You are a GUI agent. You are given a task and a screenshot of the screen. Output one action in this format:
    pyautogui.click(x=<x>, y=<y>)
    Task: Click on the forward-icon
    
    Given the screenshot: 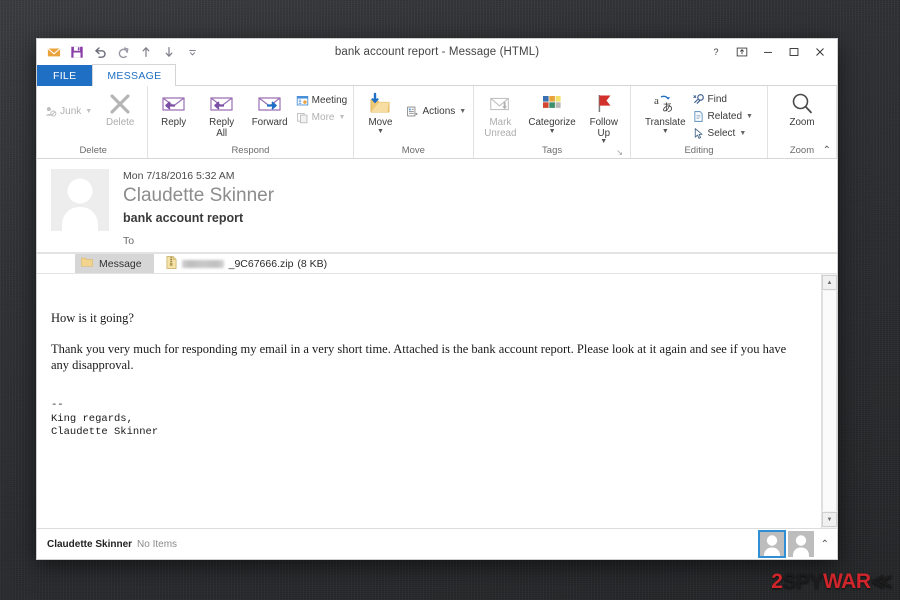 What is the action you would take?
    pyautogui.click(x=270, y=104)
    